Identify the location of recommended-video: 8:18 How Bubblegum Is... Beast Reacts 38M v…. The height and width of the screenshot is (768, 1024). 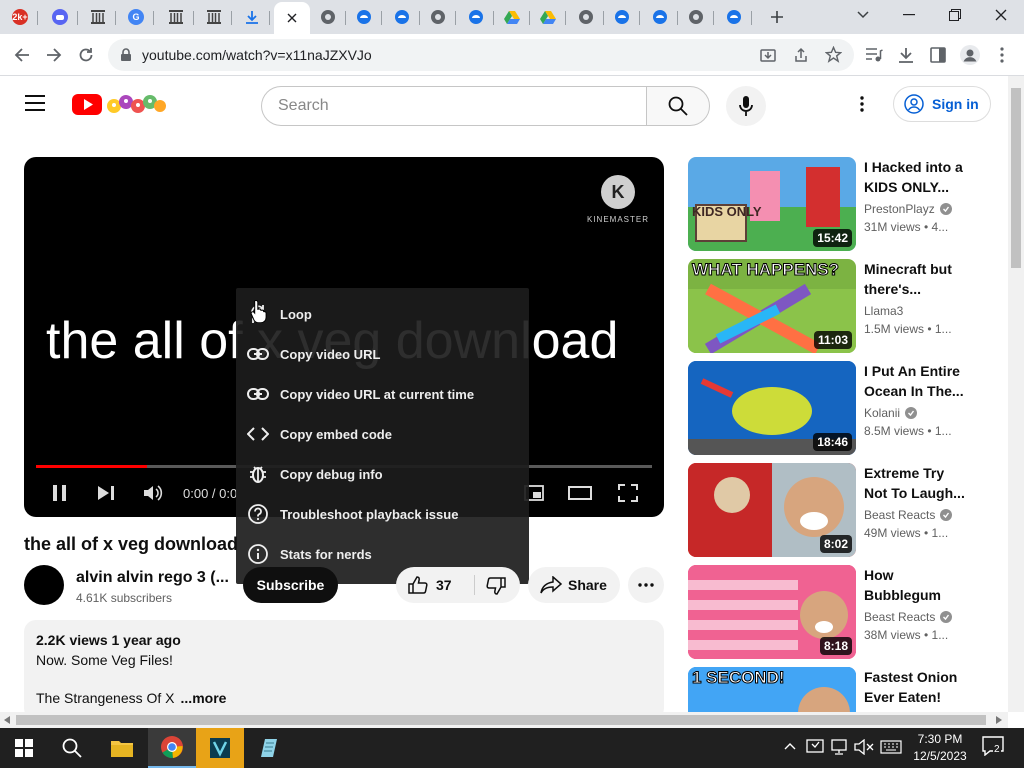
(833, 612).